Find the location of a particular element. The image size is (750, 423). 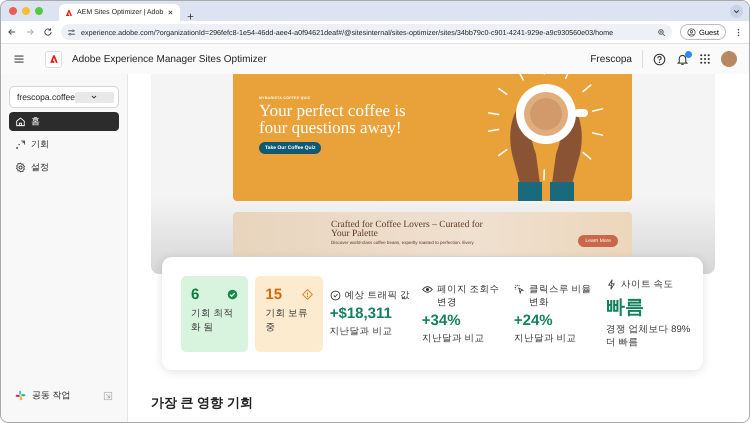

metric-label: 페이지 조회수 변경 is located at coordinates (468, 295).